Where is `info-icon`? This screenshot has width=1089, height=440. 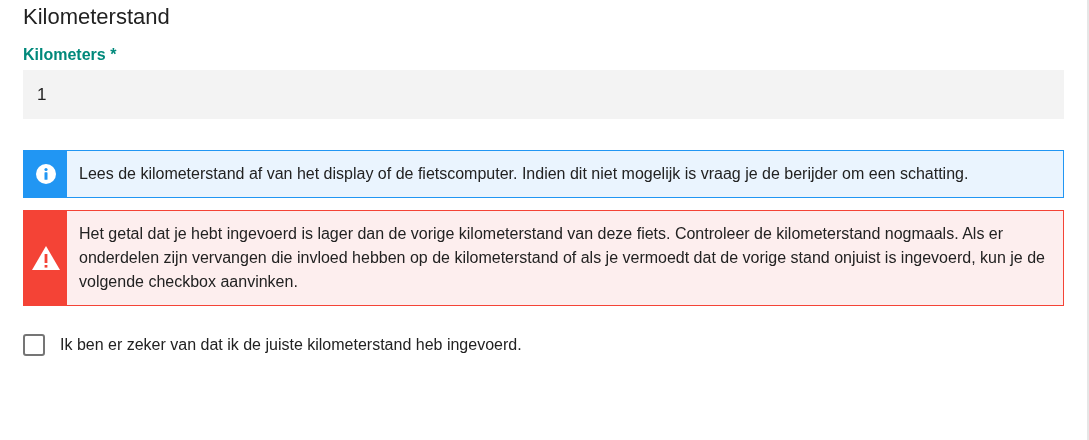
info-icon is located at coordinates (45, 174).